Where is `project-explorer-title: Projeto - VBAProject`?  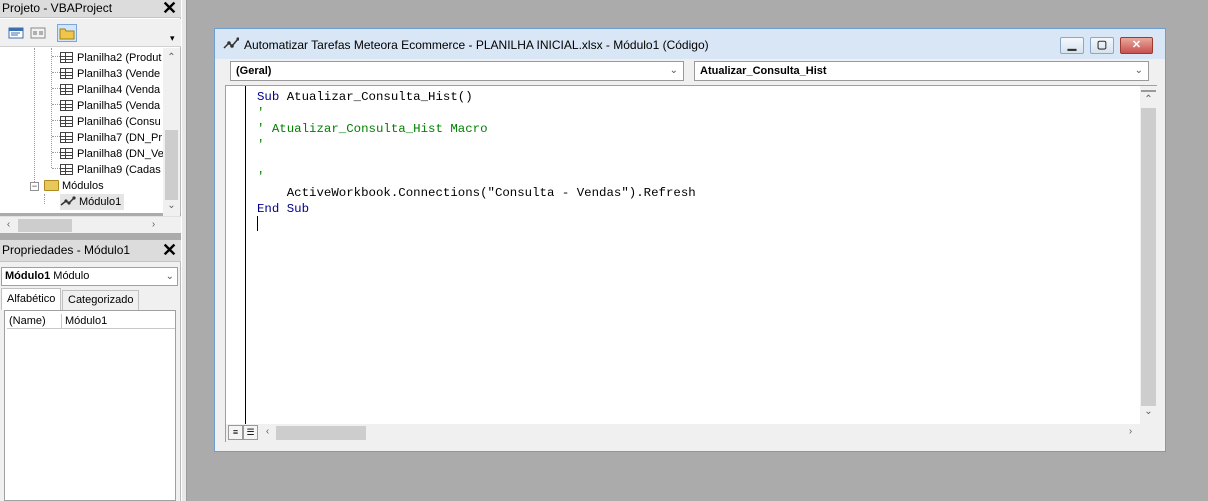 project-explorer-title: Projeto - VBAProject is located at coordinates (57, 8).